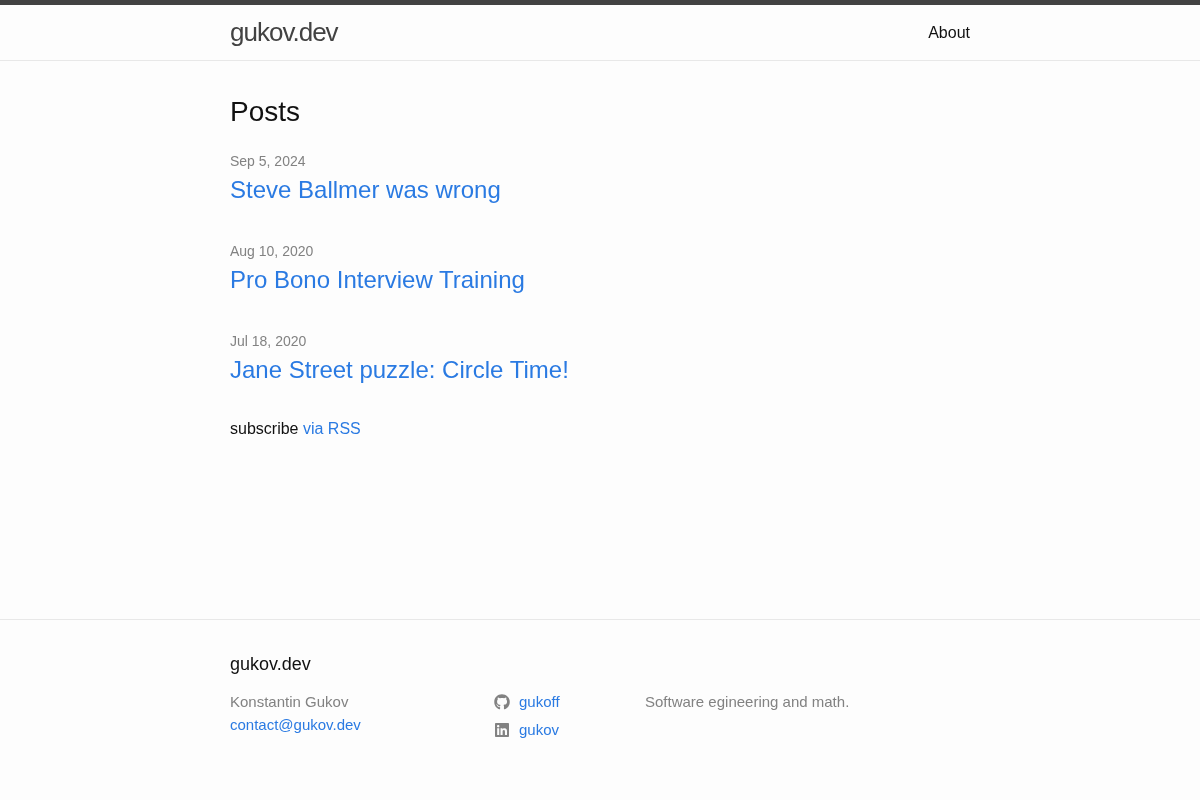  I want to click on linkedin-icon, so click(502, 729).